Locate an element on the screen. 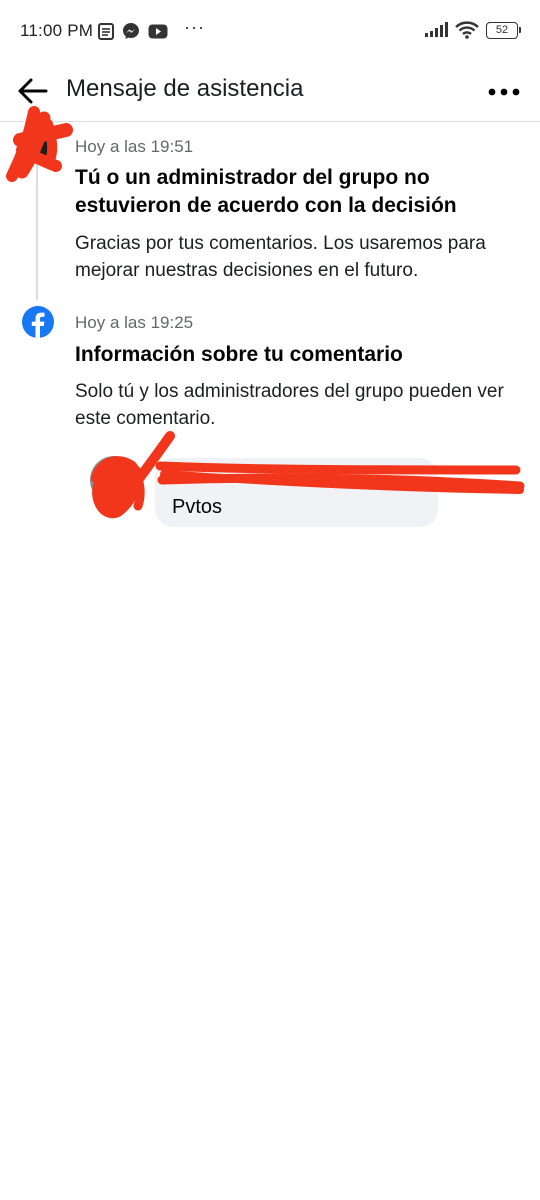 The height and width of the screenshot is (1200, 540). status-system-icons: 52 is located at coordinates (472, 30).